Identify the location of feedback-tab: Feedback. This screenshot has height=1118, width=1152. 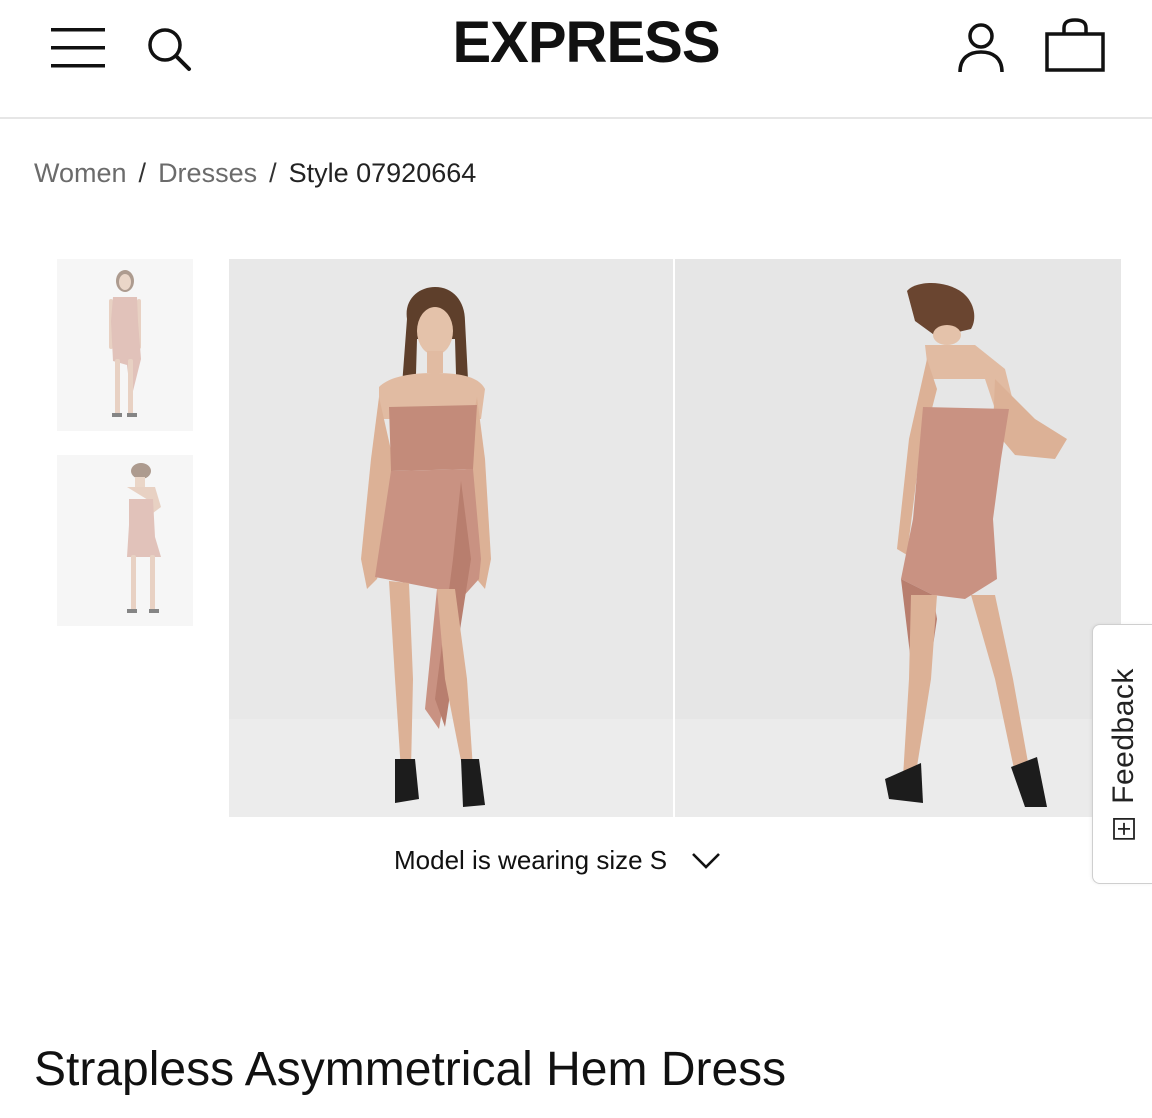
(1122, 754).